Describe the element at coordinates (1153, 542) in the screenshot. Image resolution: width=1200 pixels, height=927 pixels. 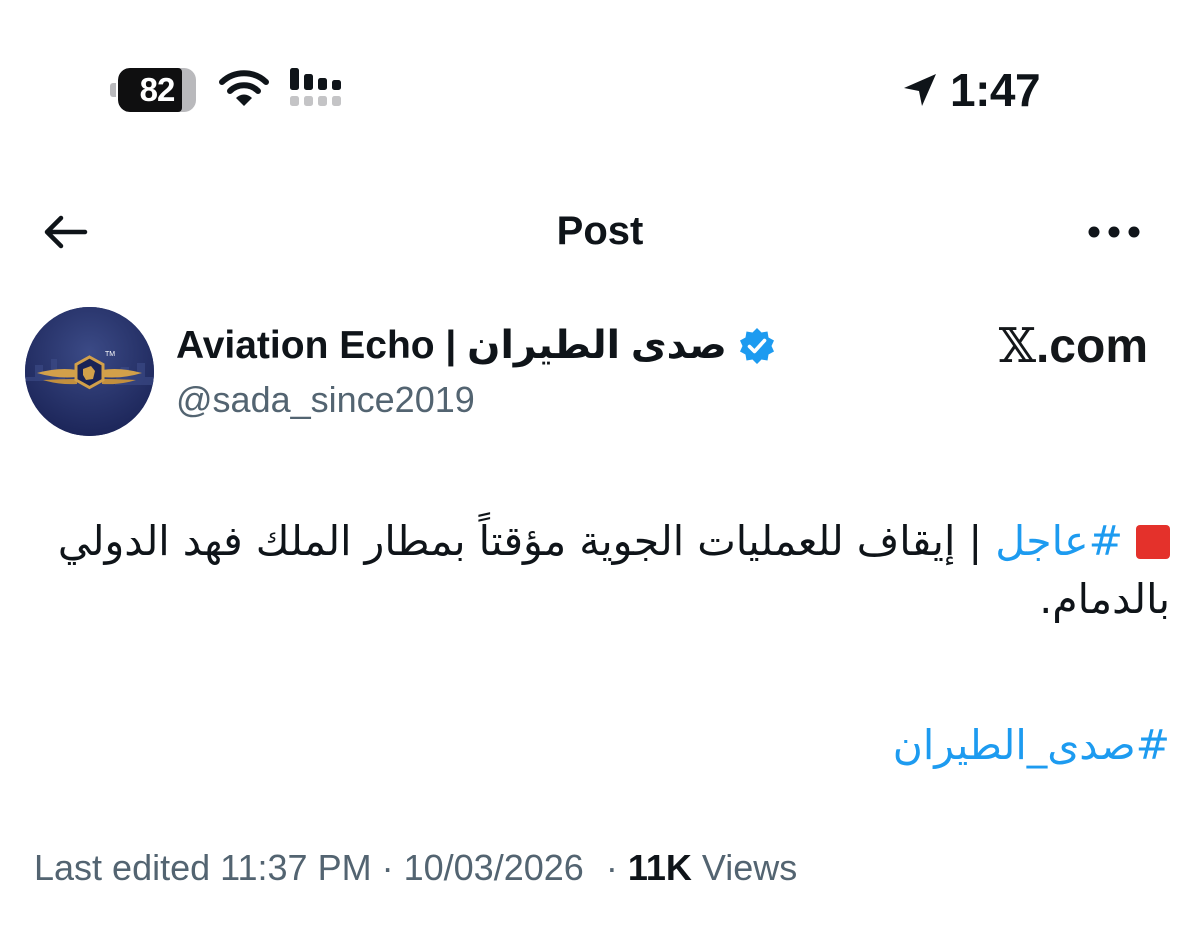
I see `red-square-icon` at that location.